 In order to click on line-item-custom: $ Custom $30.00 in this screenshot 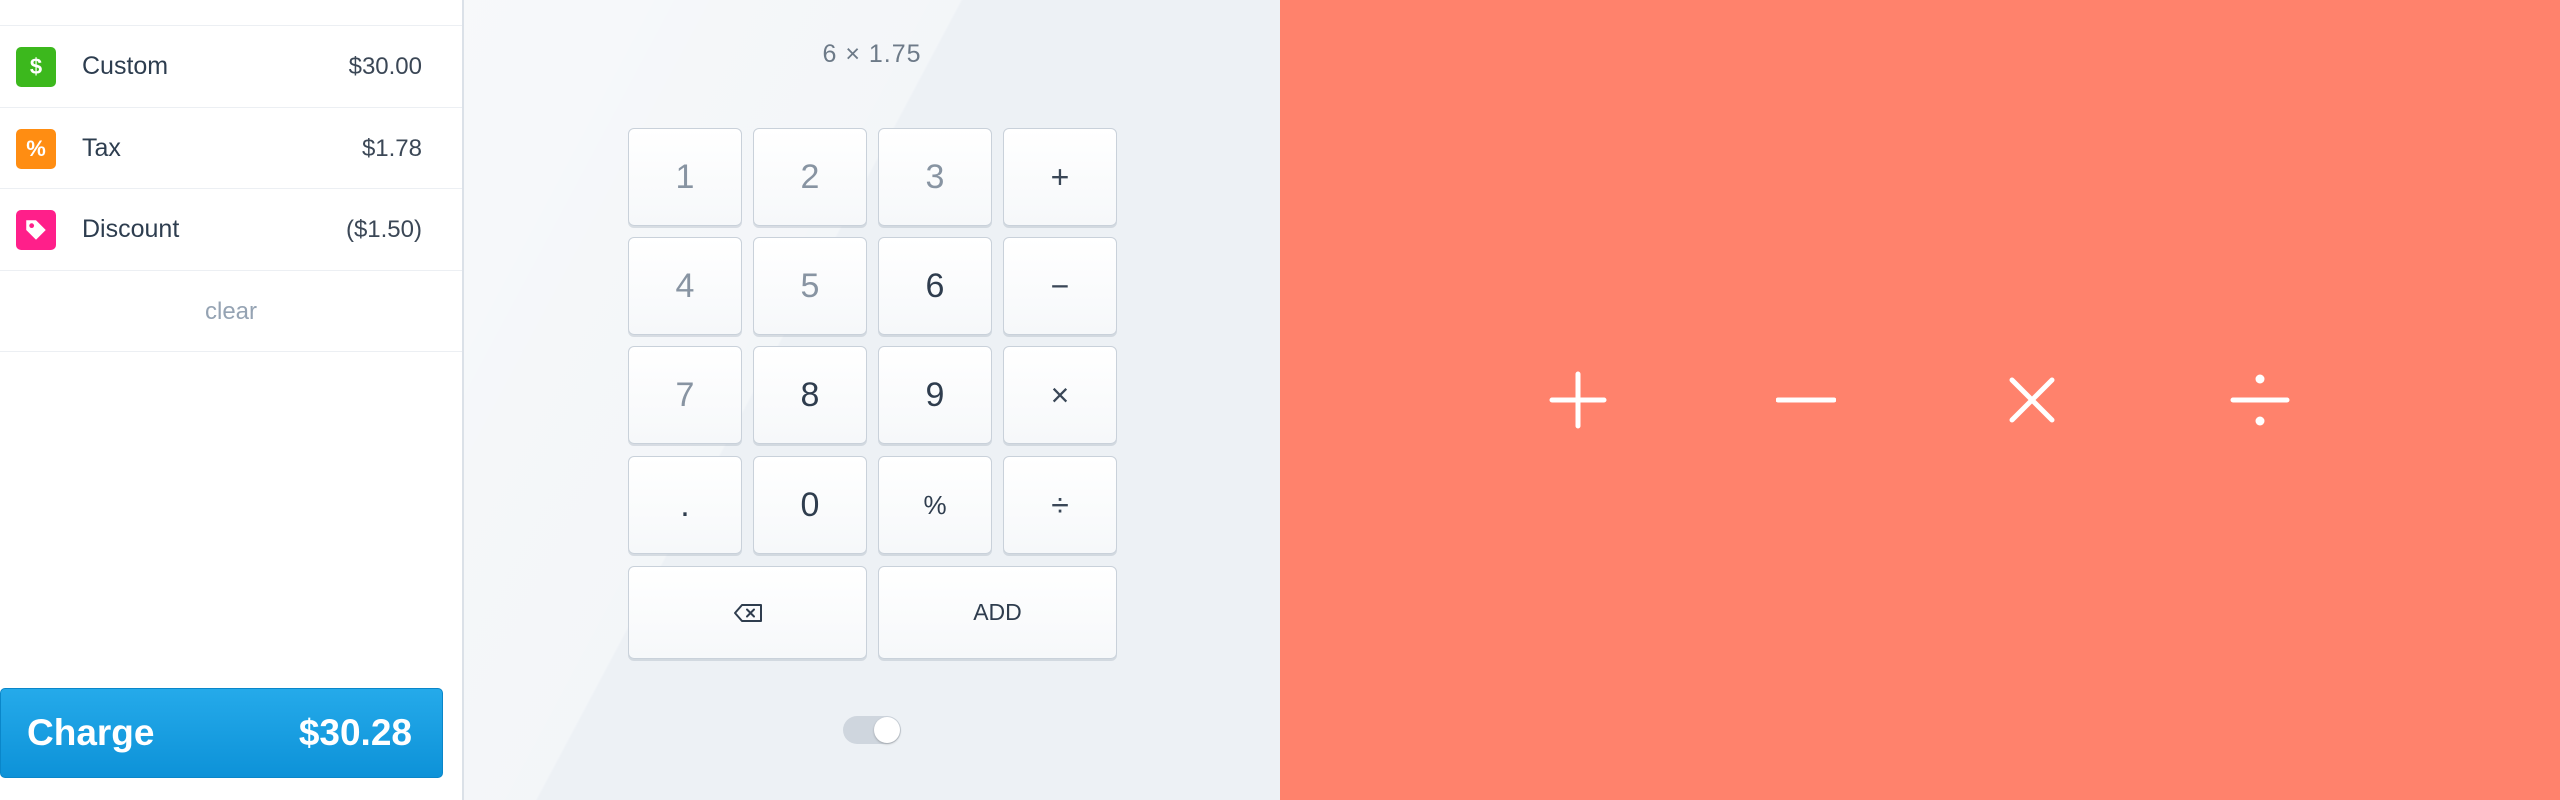, I will do `click(231, 65)`.